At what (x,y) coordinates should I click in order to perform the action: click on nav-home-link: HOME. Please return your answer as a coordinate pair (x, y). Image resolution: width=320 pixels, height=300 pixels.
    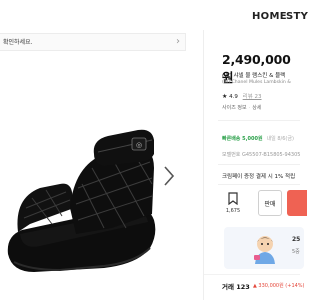
    Looking at the image, I should click on (269, 16).